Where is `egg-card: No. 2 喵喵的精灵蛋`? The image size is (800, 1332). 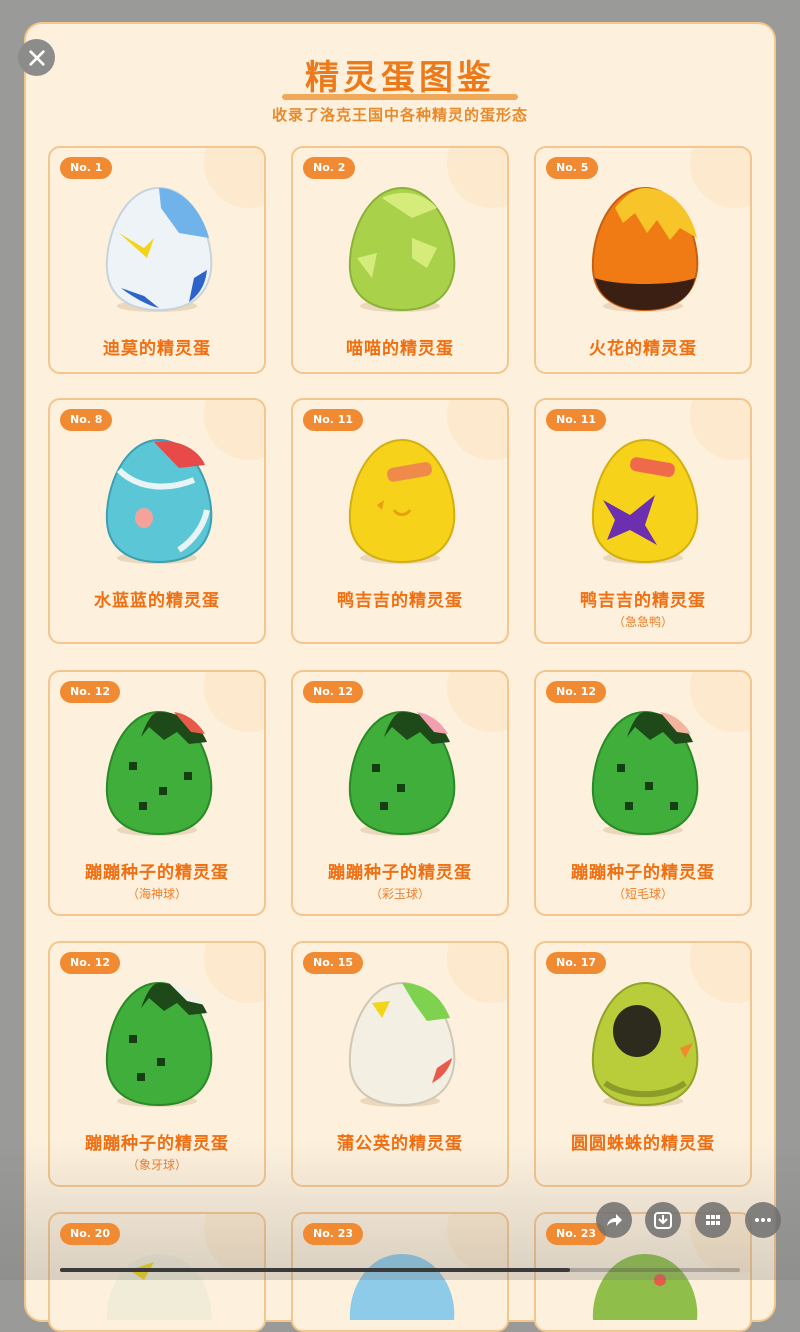 egg-card: No. 2 喵喵的精灵蛋 is located at coordinates (400, 260).